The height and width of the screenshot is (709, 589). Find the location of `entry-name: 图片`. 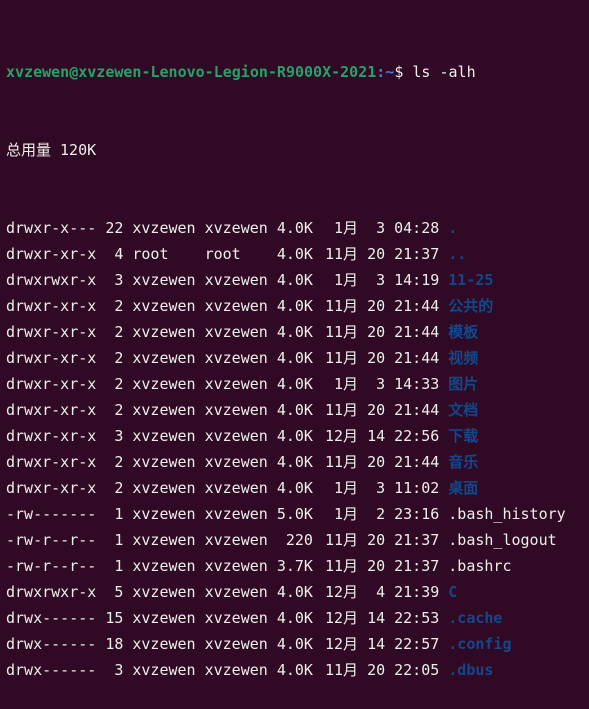

entry-name: 图片 is located at coordinates (463, 384).